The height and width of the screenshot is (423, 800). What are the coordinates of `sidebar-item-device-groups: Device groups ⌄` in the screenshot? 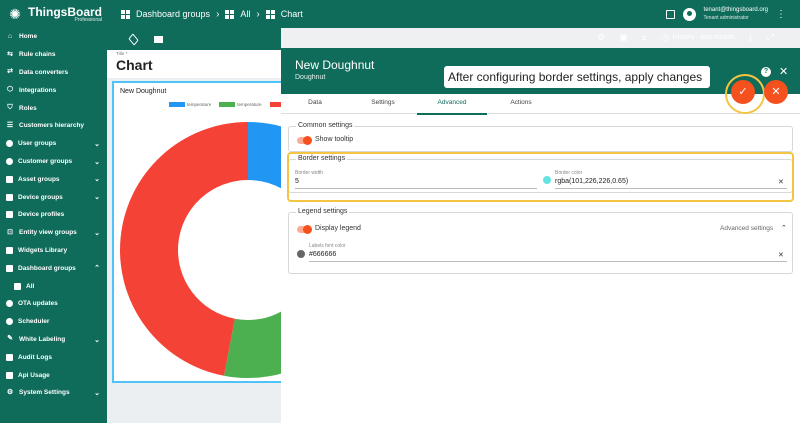 It's located at (53, 197).